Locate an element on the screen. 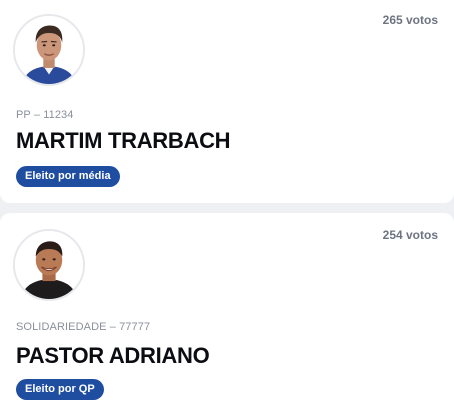  election-status-badge: Eleito por média is located at coordinates (68, 176).